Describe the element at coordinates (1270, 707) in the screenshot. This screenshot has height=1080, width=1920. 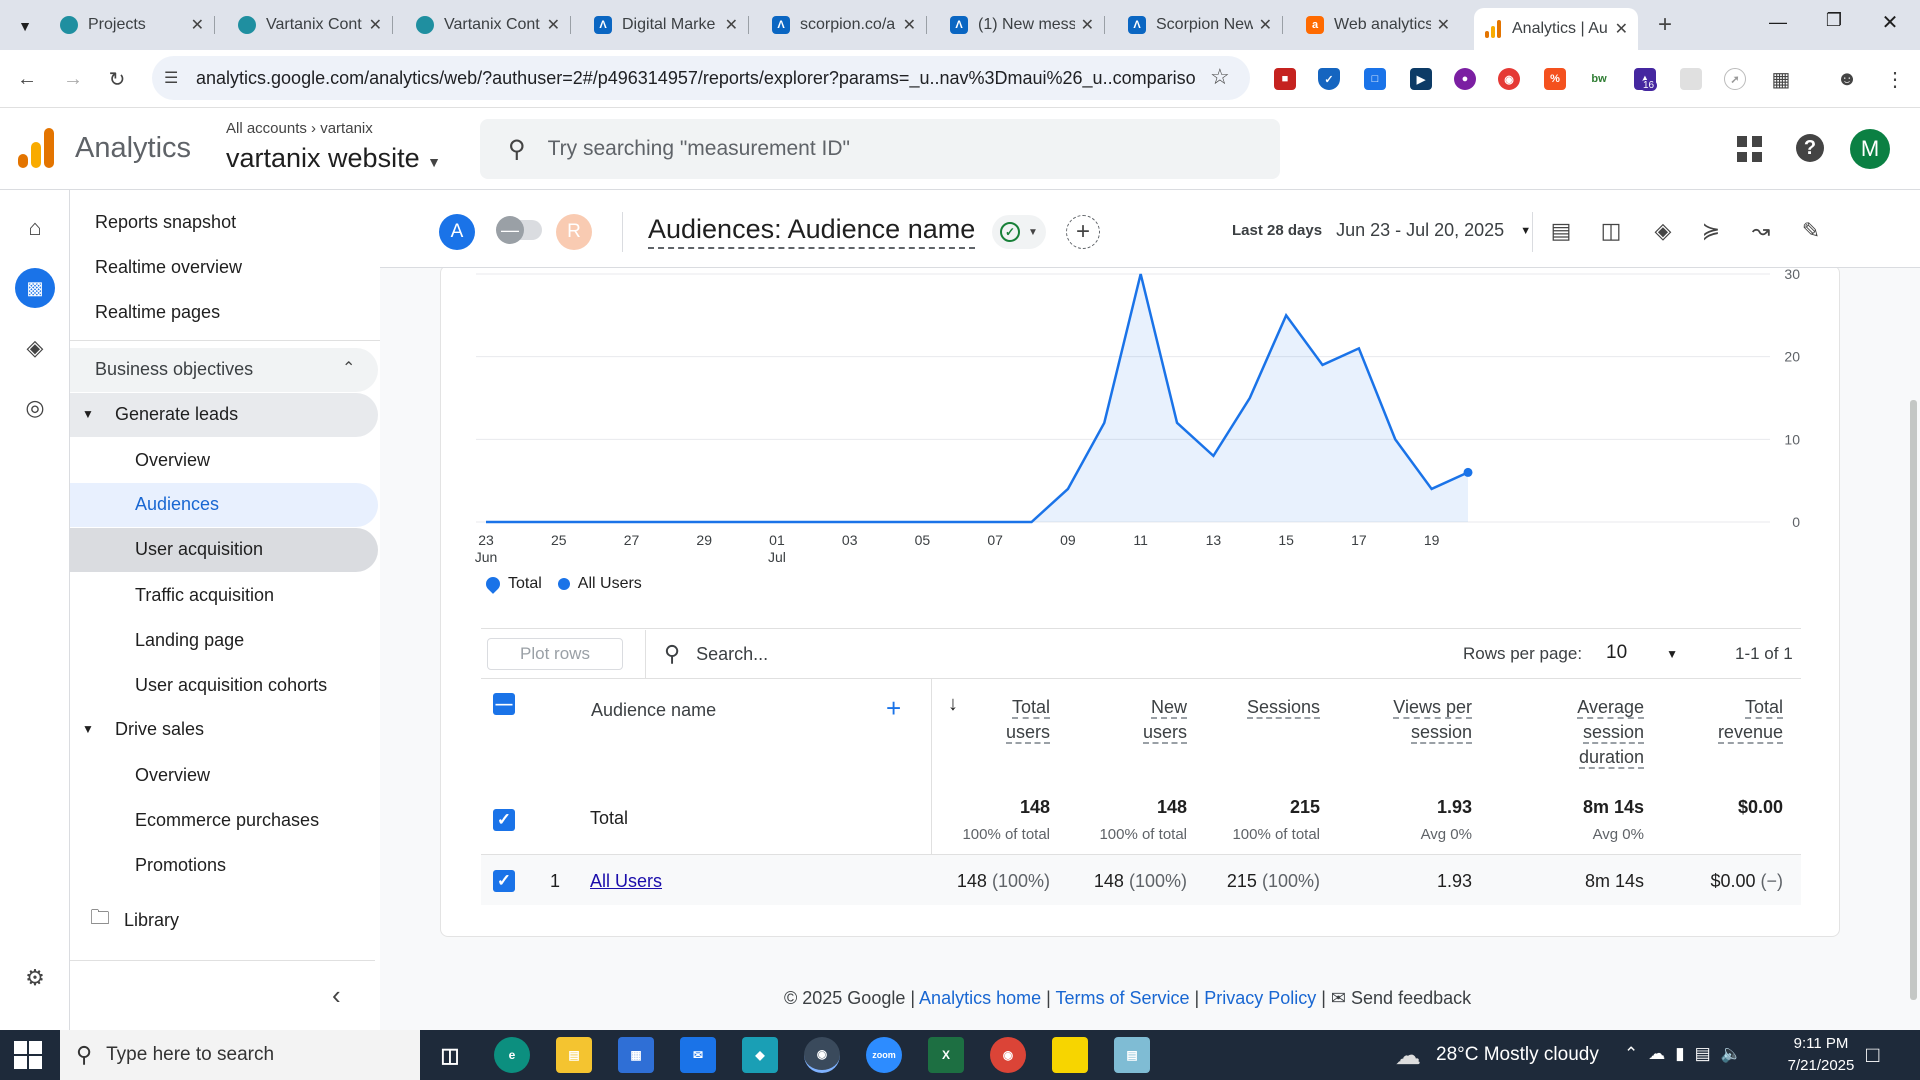
I see `header-sessions: Sessions` at that location.